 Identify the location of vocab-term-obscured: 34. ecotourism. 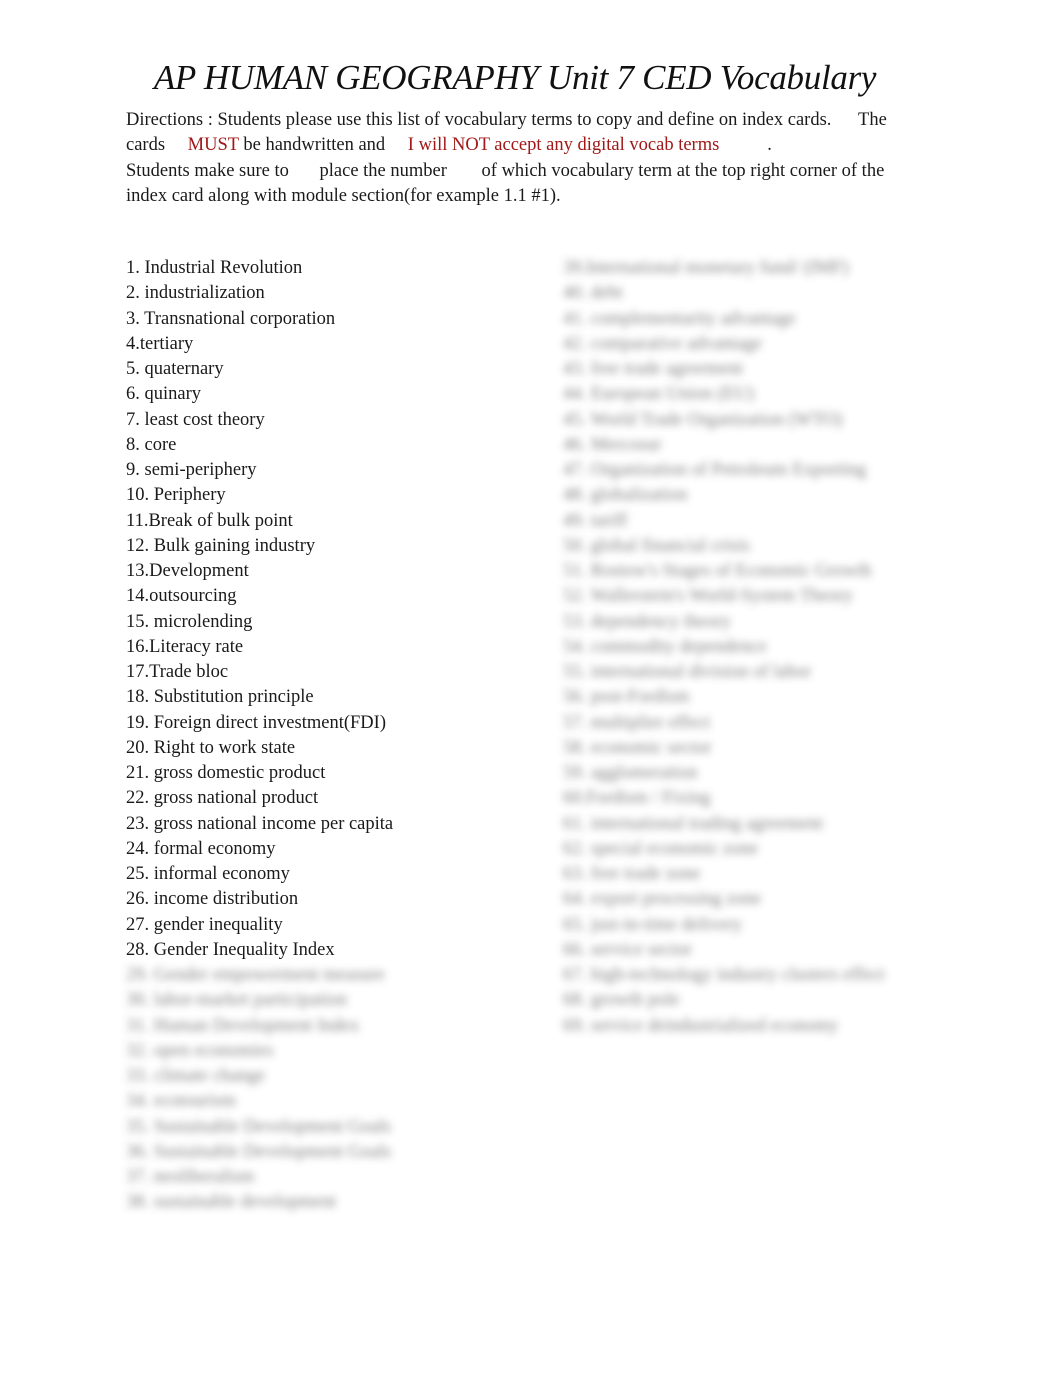
(181, 1101).